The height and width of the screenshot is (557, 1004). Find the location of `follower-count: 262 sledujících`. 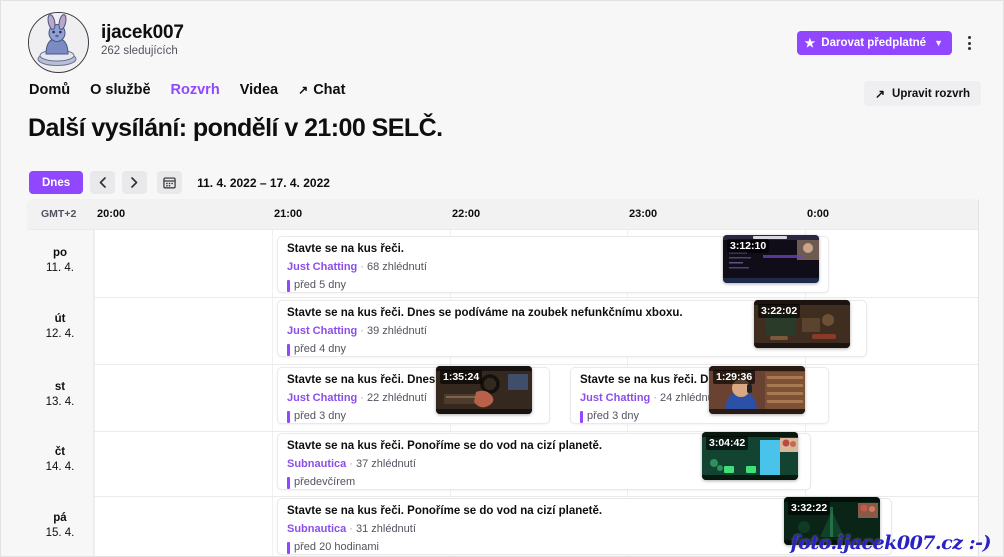

follower-count: 262 sledujících is located at coordinates (139, 51).